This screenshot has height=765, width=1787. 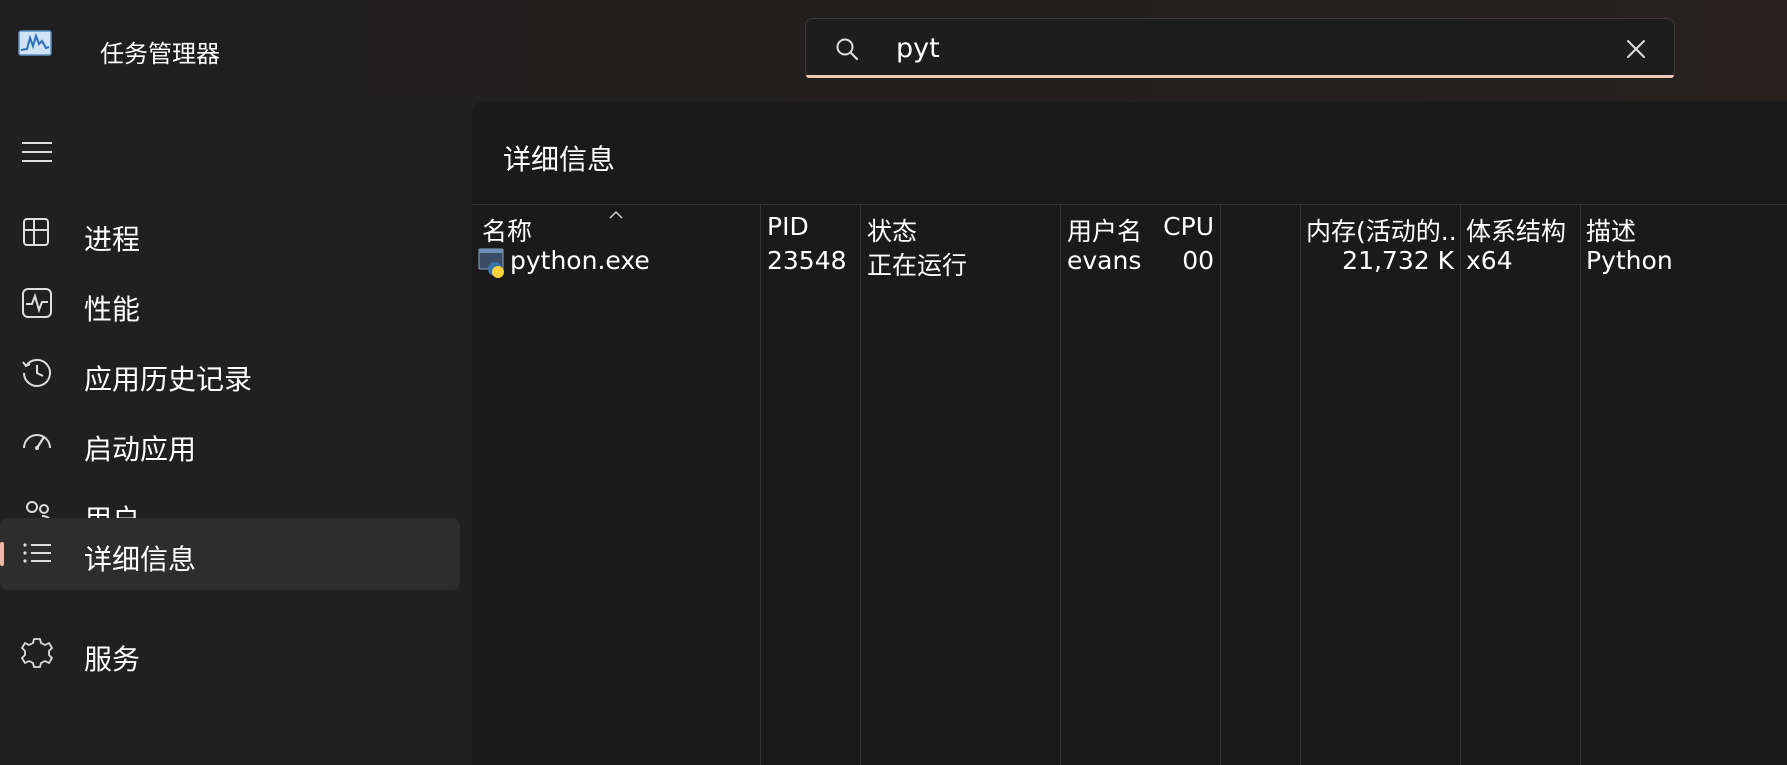 I want to click on column-header-cpu: CPU, so click(x=1188, y=226).